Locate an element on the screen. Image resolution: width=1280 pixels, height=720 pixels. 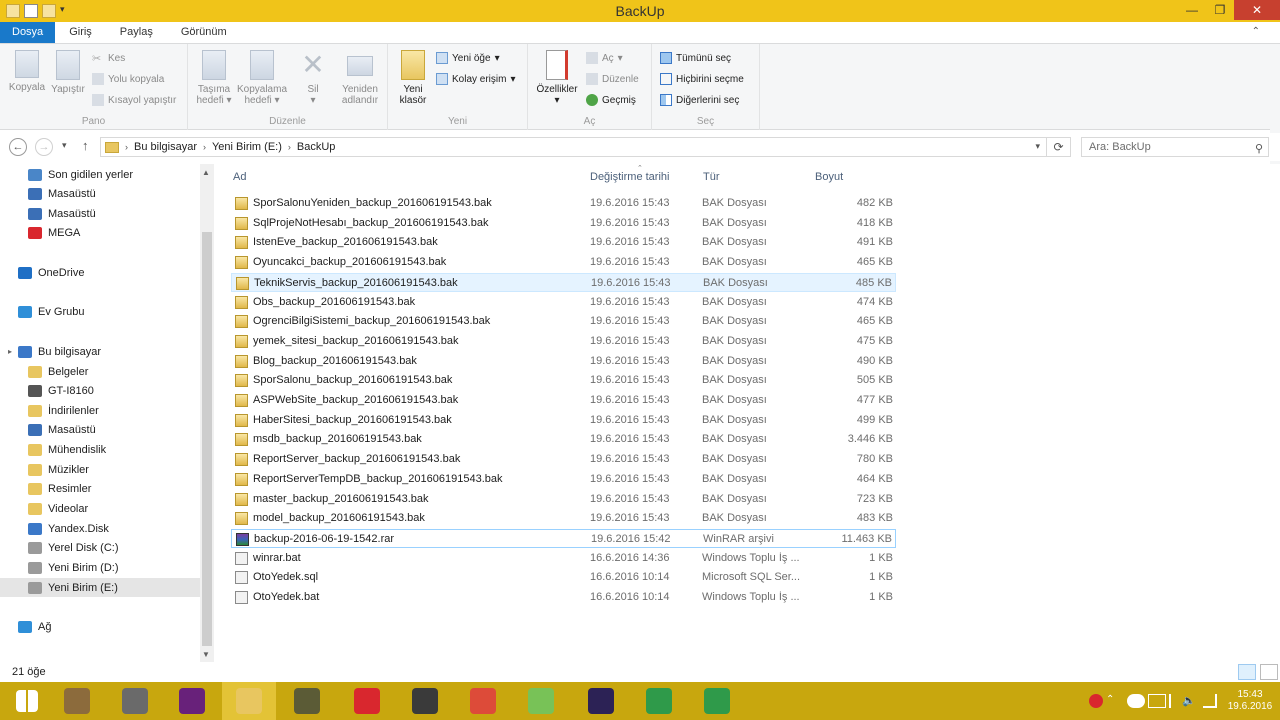
easy-access-button: Kolay erişim ▾ is located at coordinates (476, 79).